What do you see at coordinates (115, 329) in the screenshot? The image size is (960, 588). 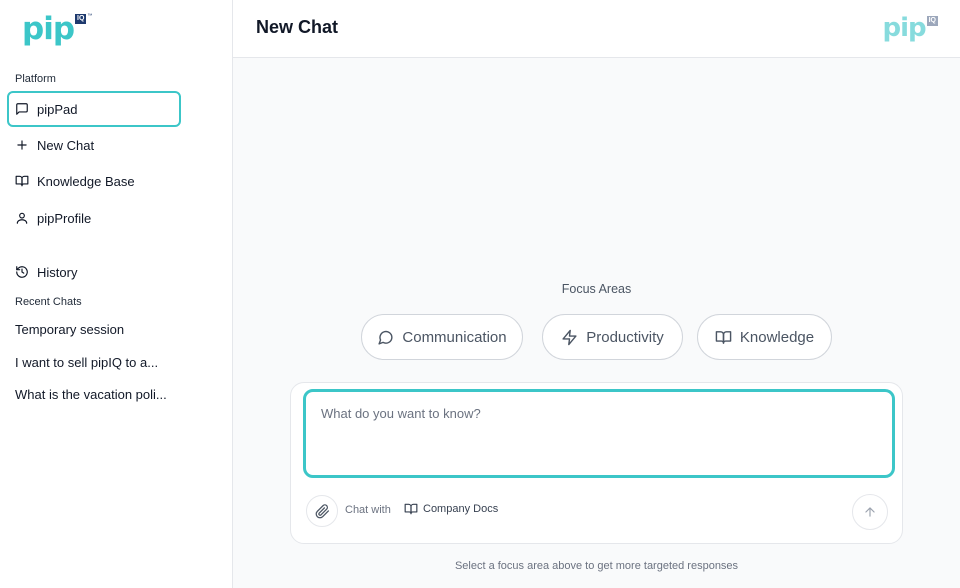 I see `recent-chat-item: Temporary session` at bounding box center [115, 329].